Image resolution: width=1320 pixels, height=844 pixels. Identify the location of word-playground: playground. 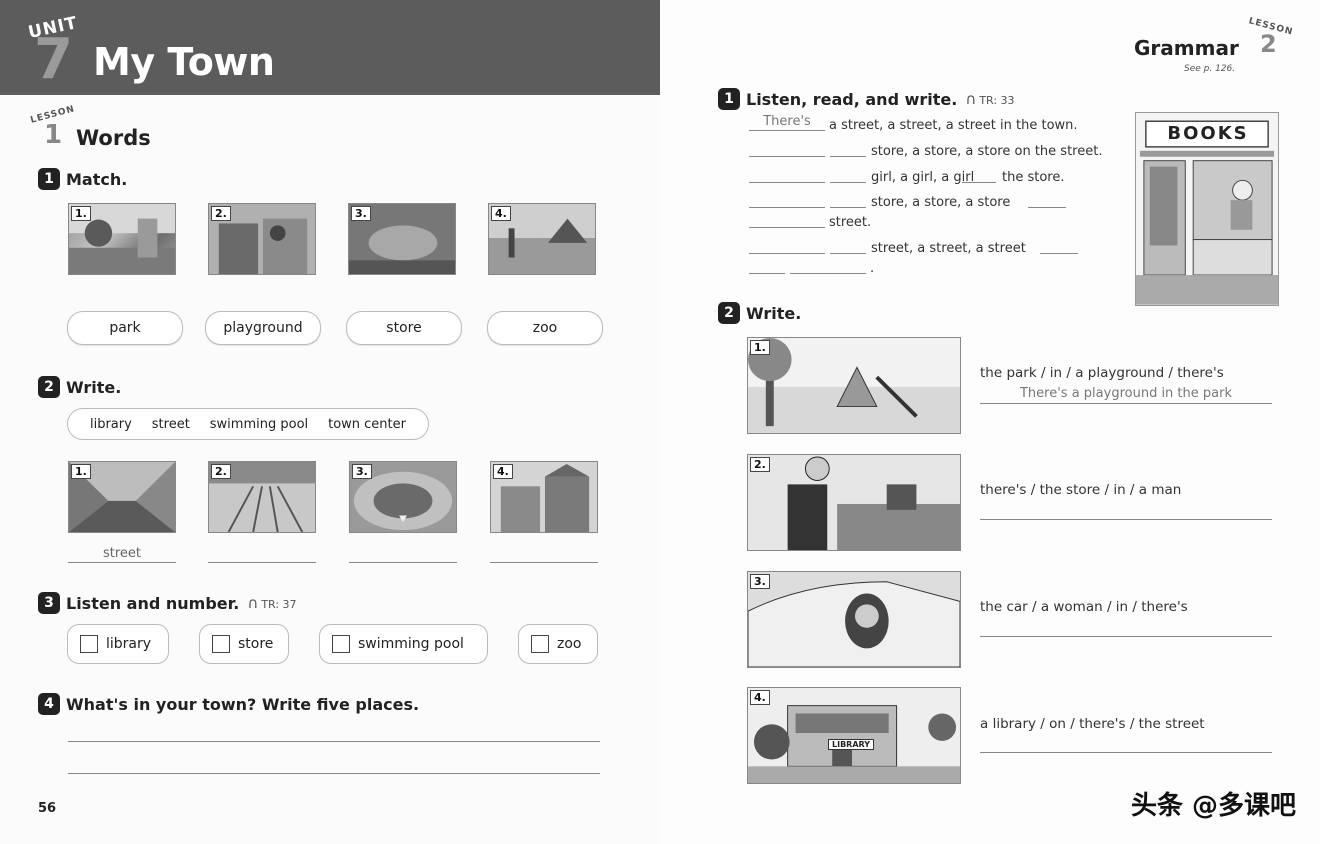
(263, 328).